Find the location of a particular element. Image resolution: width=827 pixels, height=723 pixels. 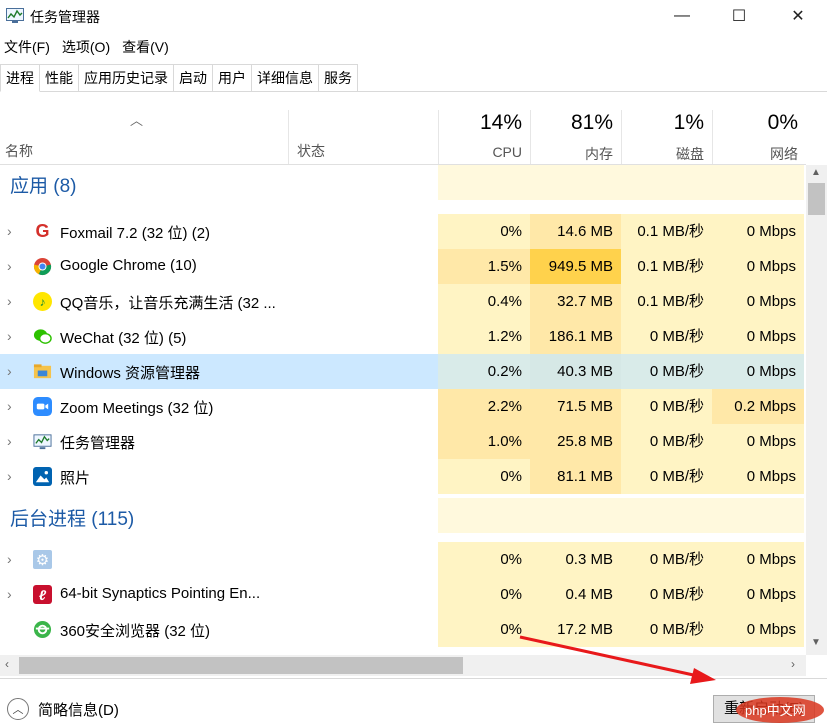

column-header: ︿ 名称 状态 14% CPU 81% 内存 1% 磁盘 0% 网络 is located at coordinates (403, 137).